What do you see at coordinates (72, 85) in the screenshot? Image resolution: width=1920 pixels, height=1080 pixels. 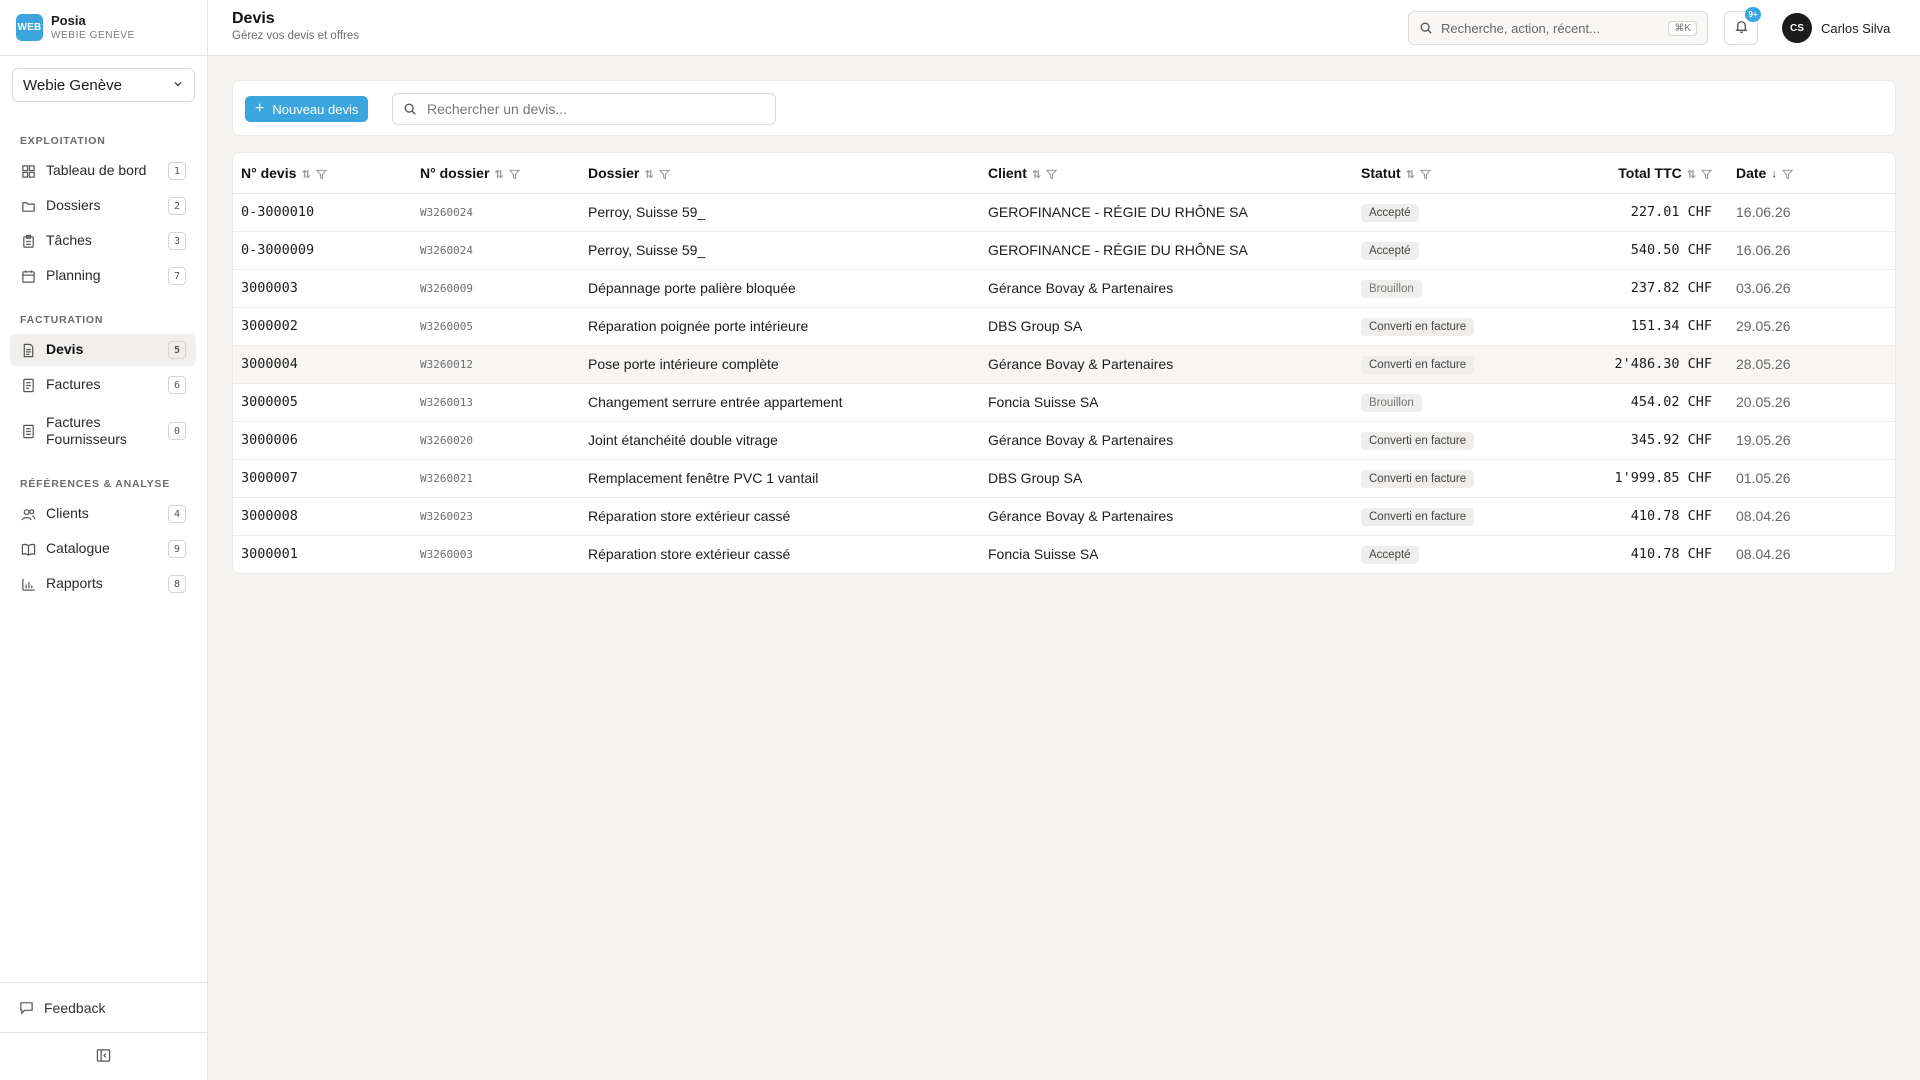 I see `organization-select-value: Webie Genève` at bounding box center [72, 85].